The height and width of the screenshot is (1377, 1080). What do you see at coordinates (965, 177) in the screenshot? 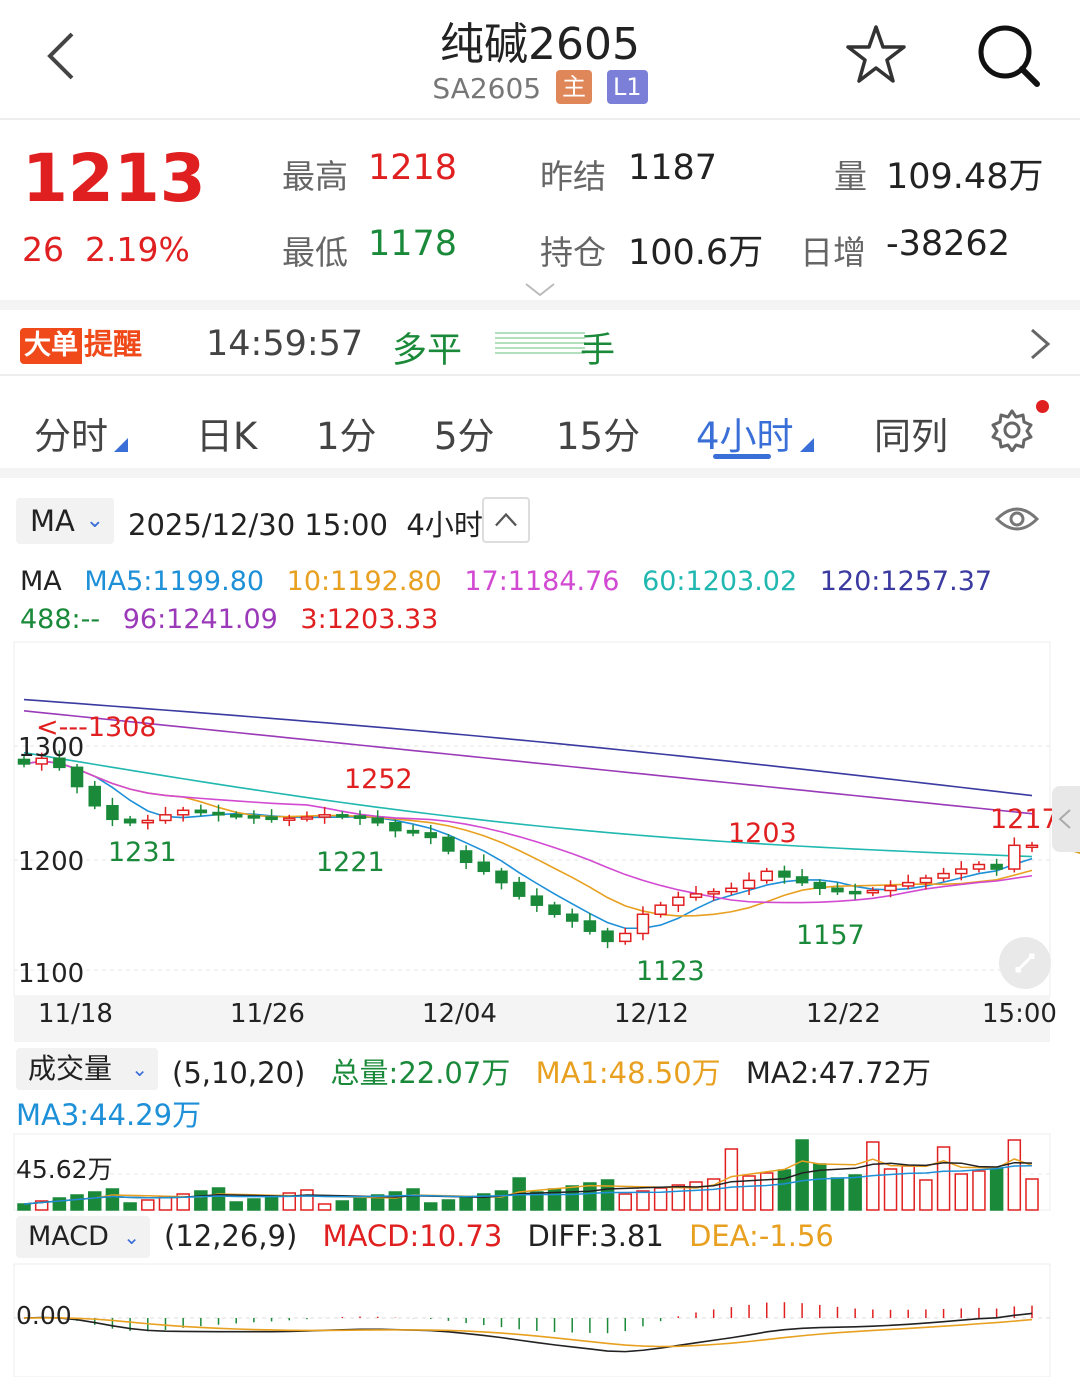
I see `volume-value: 109.48万` at bounding box center [965, 177].